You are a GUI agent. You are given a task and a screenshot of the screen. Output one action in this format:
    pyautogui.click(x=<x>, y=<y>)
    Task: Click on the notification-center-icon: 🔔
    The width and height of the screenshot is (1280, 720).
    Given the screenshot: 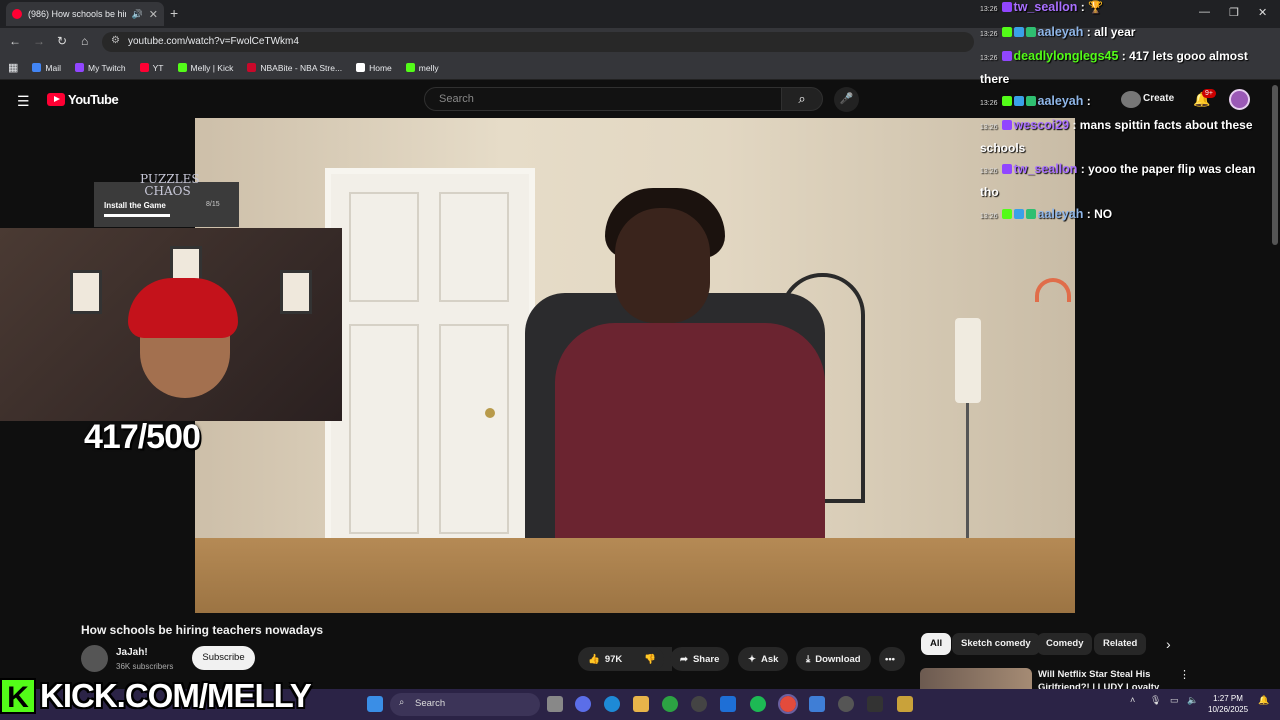 What is the action you would take?
    pyautogui.click(x=1263, y=700)
    